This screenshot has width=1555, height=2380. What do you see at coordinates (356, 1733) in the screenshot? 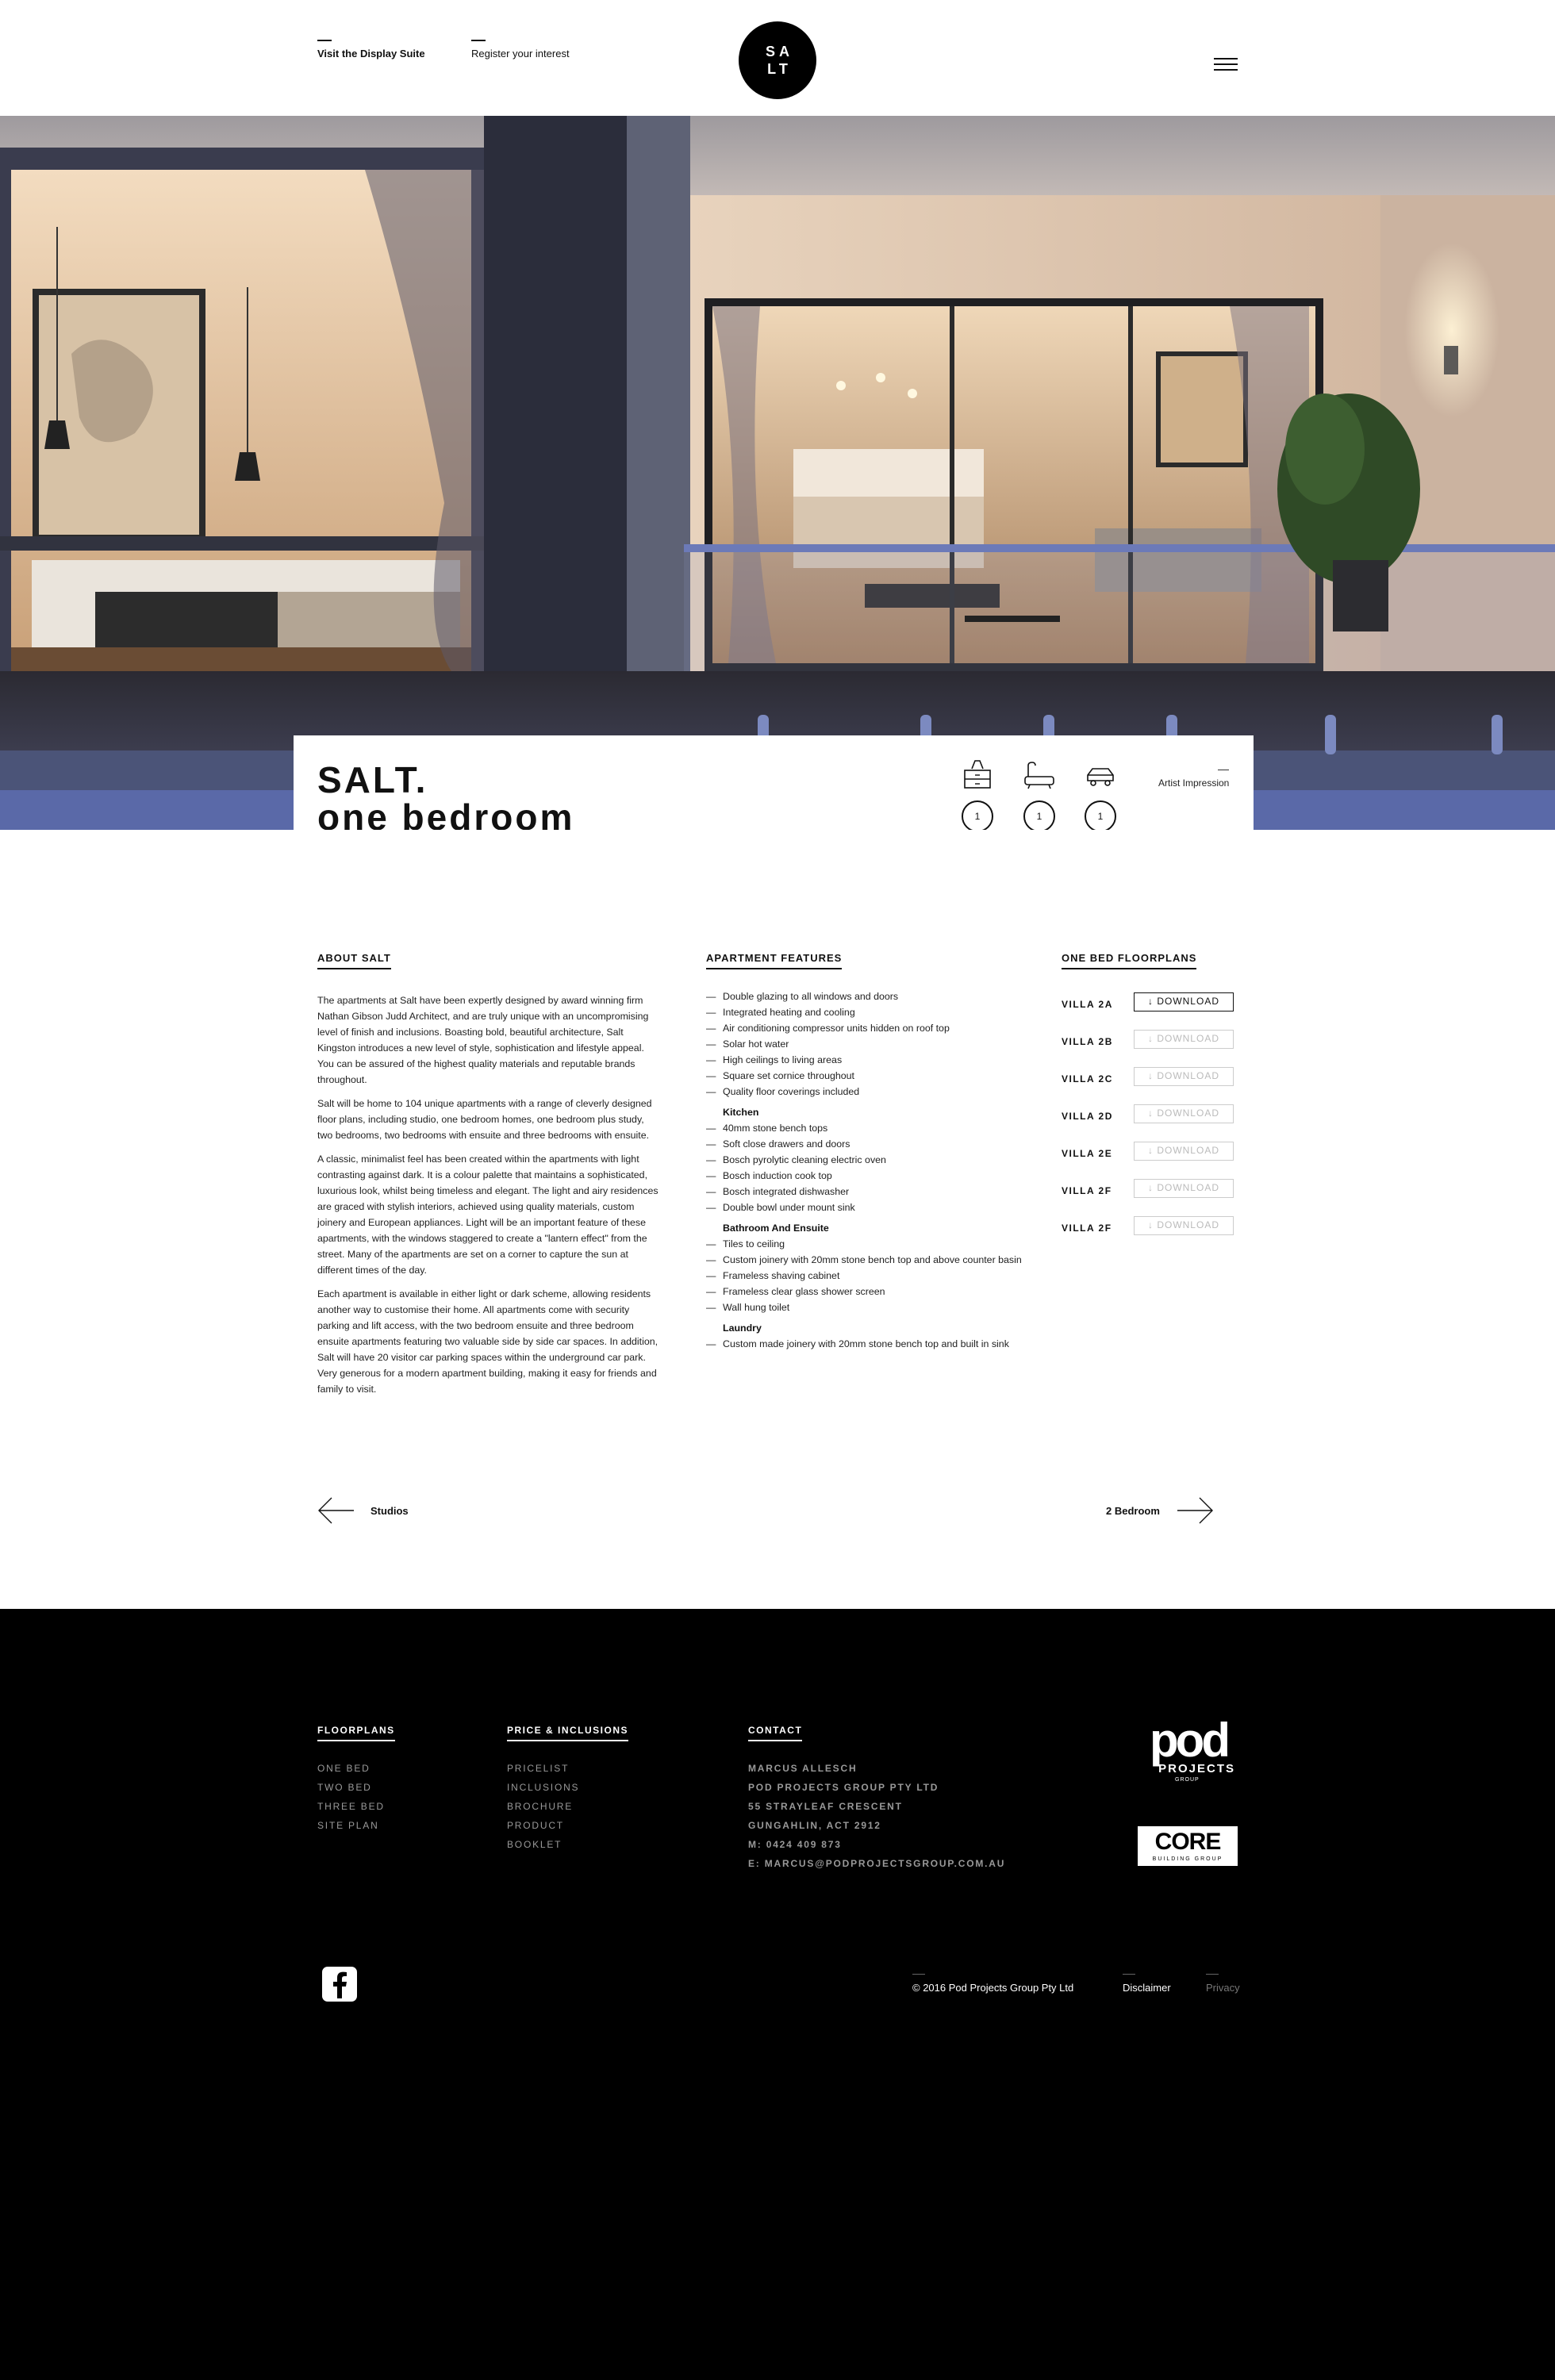
I see `footer-floorplans-heading: FLOORPLANS` at bounding box center [356, 1733].